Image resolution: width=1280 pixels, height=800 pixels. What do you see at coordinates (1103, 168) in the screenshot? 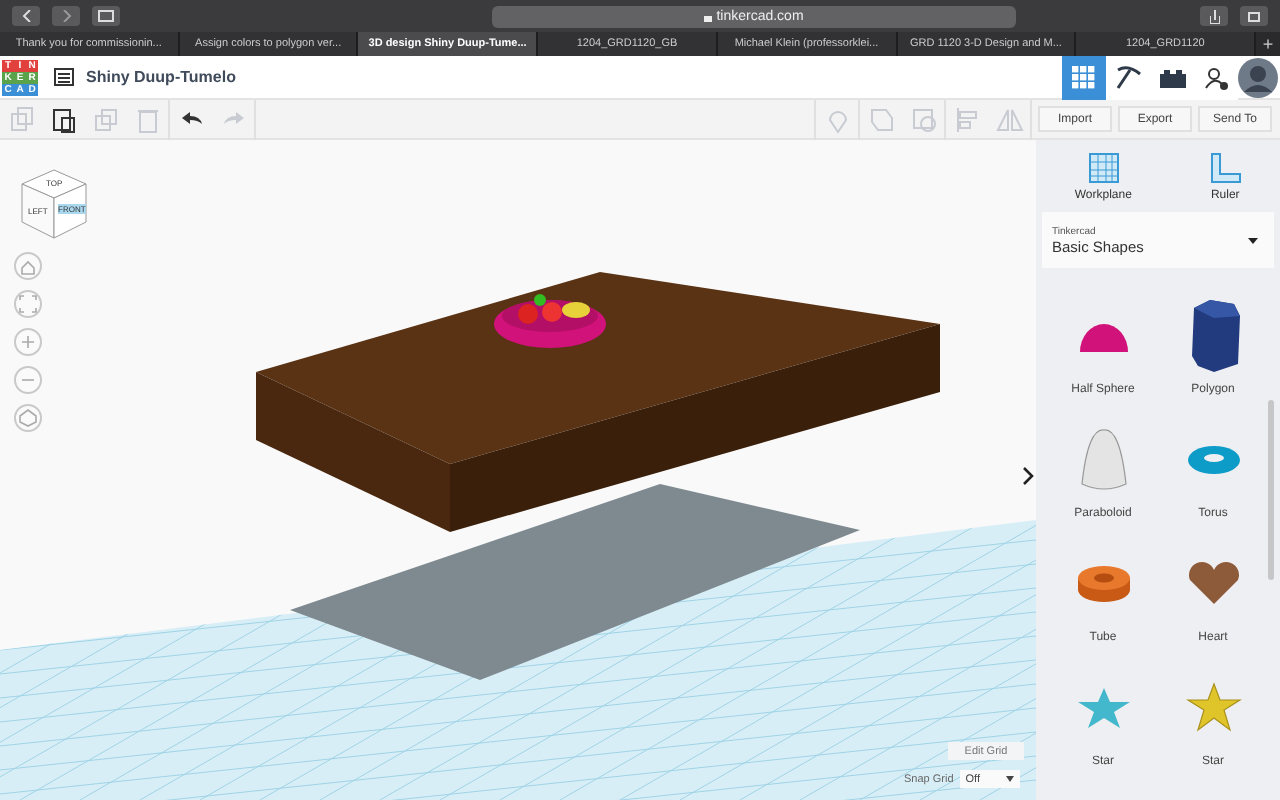
I see `grid-plane-icon` at bounding box center [1103, 168].